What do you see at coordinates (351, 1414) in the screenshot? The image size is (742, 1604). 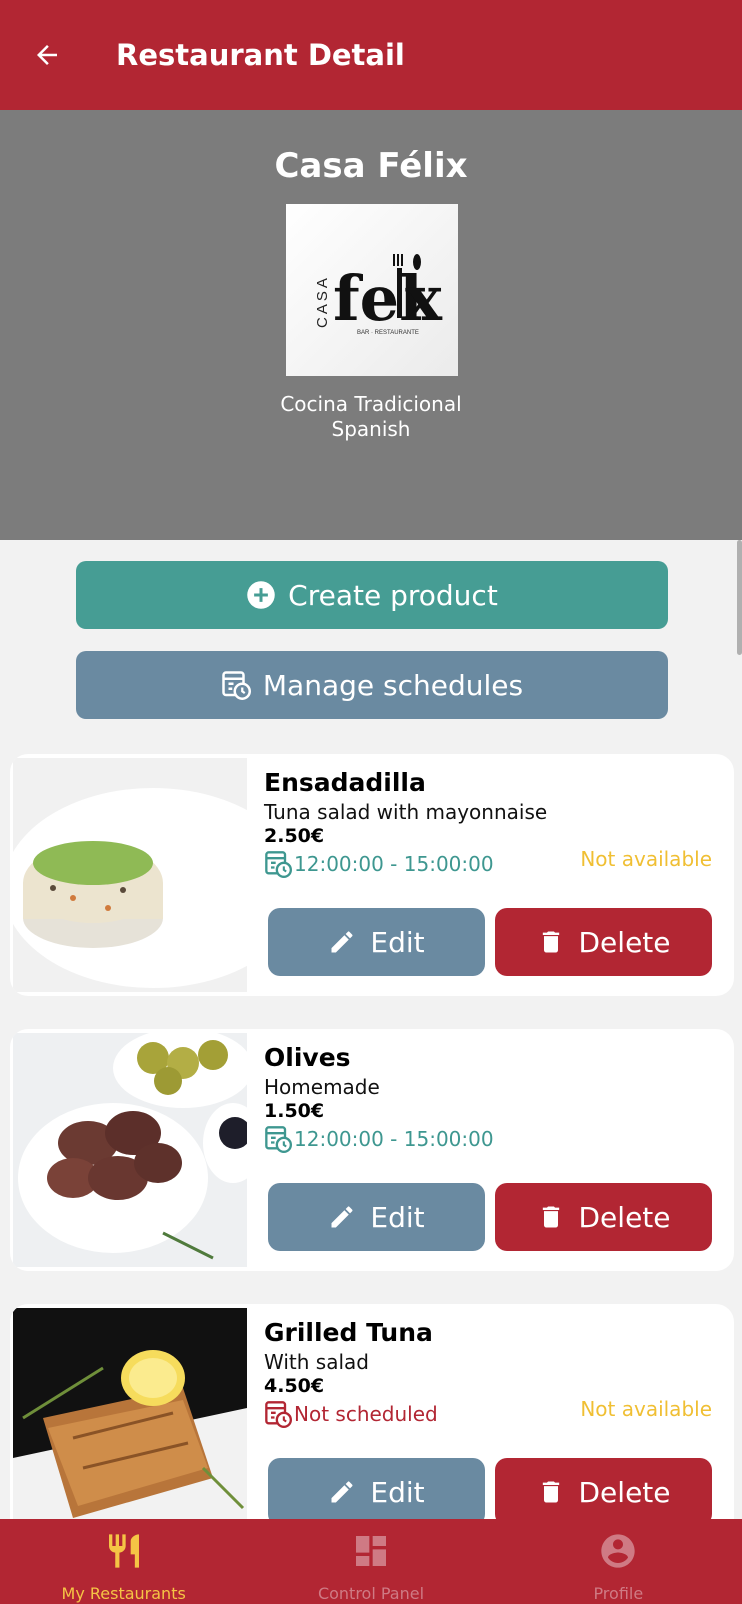 I see `product-schedule: Not scheduled` at bounding box center [351, 1414].